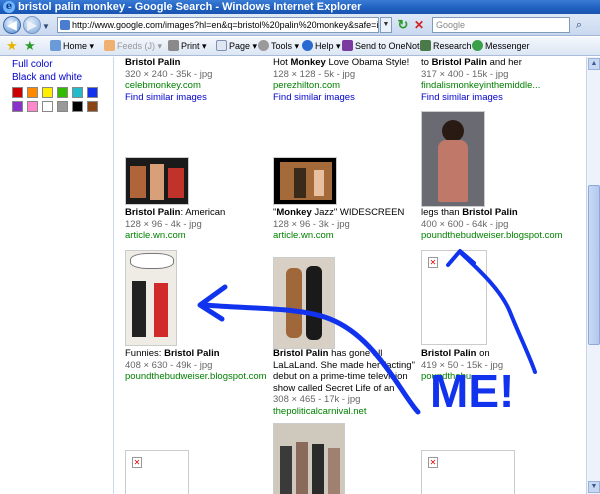  Describe the element at coordinates (12, 46) in the screenshot. I see `favorites-star-icon: ★` at that location.